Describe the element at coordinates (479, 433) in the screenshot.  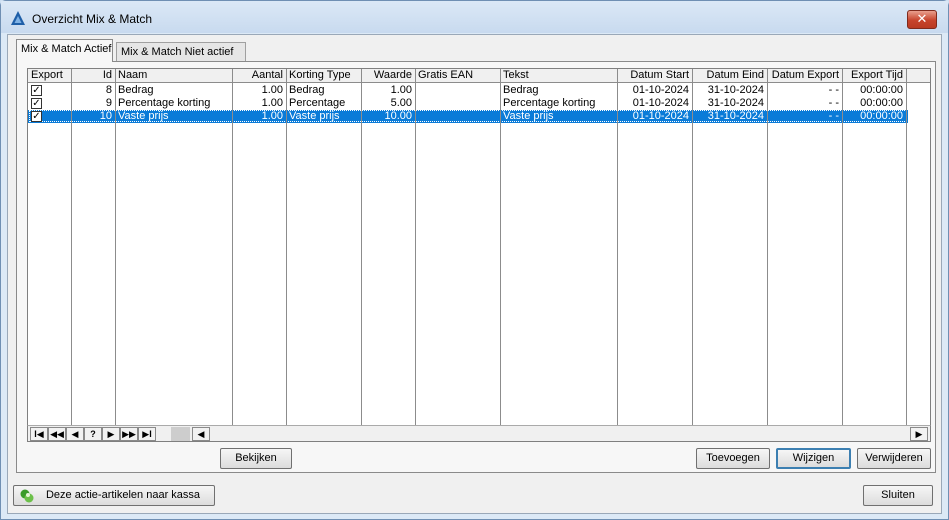
I see `grid-navigator-bar: I◀ ◀◀ ◀ ? ▶ ▶▶ ▶I ◀ ▶` at that location.